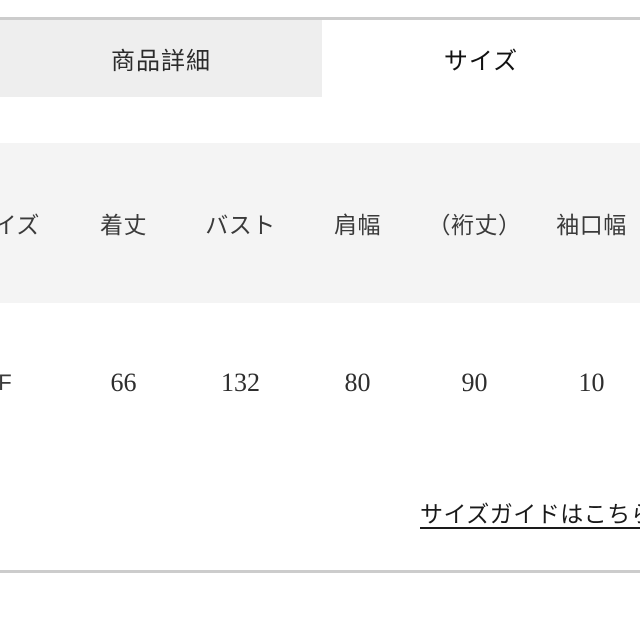  What do you see at coordinates (357, 225) in the screenshot?
I see `column-header-shoulder-width: 肩幅` at bounding box center [357, 225].